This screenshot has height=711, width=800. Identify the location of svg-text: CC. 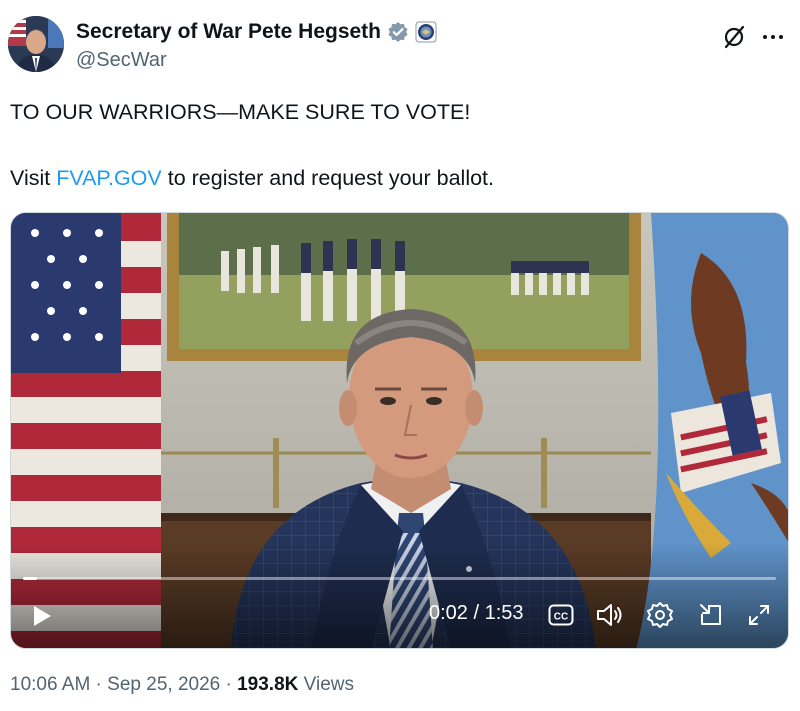
(561, 617).